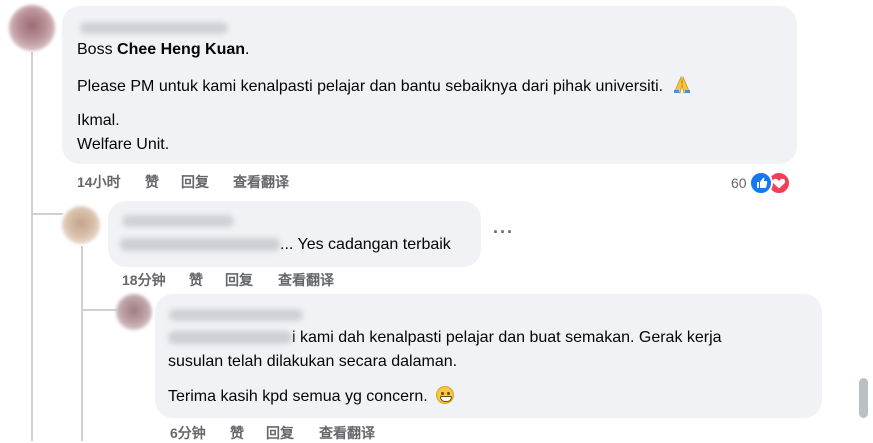 Image resolution: width=873 pixels, height=443 pixels. What do you see at coordinates (123, 144) in the screenshot?
I see `comment-text-line: Welfare Unit.` at bounding box center [123, 144].